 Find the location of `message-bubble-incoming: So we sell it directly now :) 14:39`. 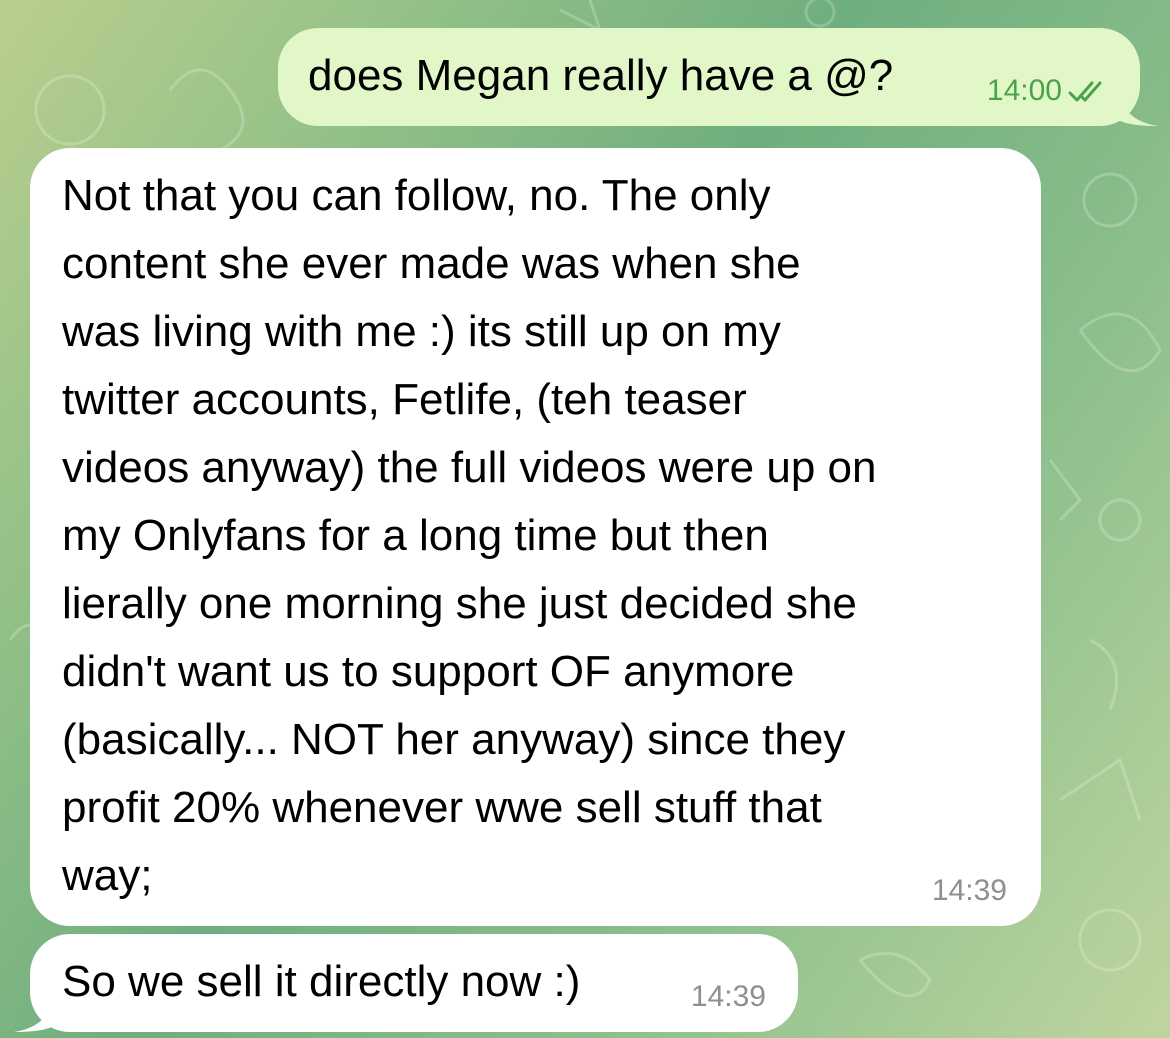

message-bubble-incoming: So we sell it directly now :) 14:39 is located at coordinates (406, 983).